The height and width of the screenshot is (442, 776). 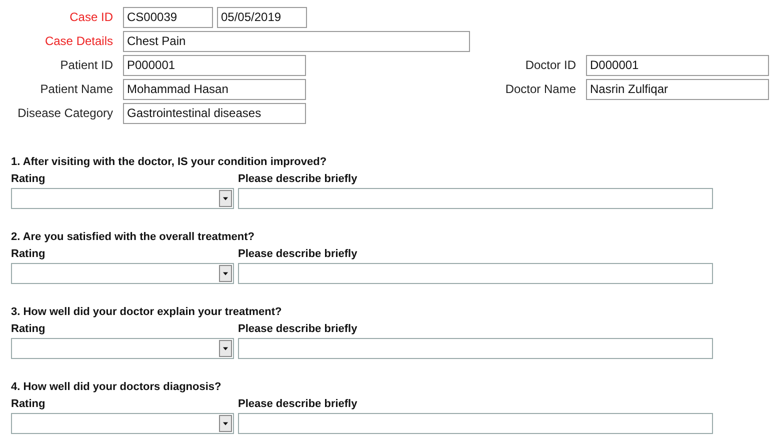 What do you see at coordinates (90, 17) in the screenshot?
I see `field-label: Case ID` at bounding box center [90, 17].